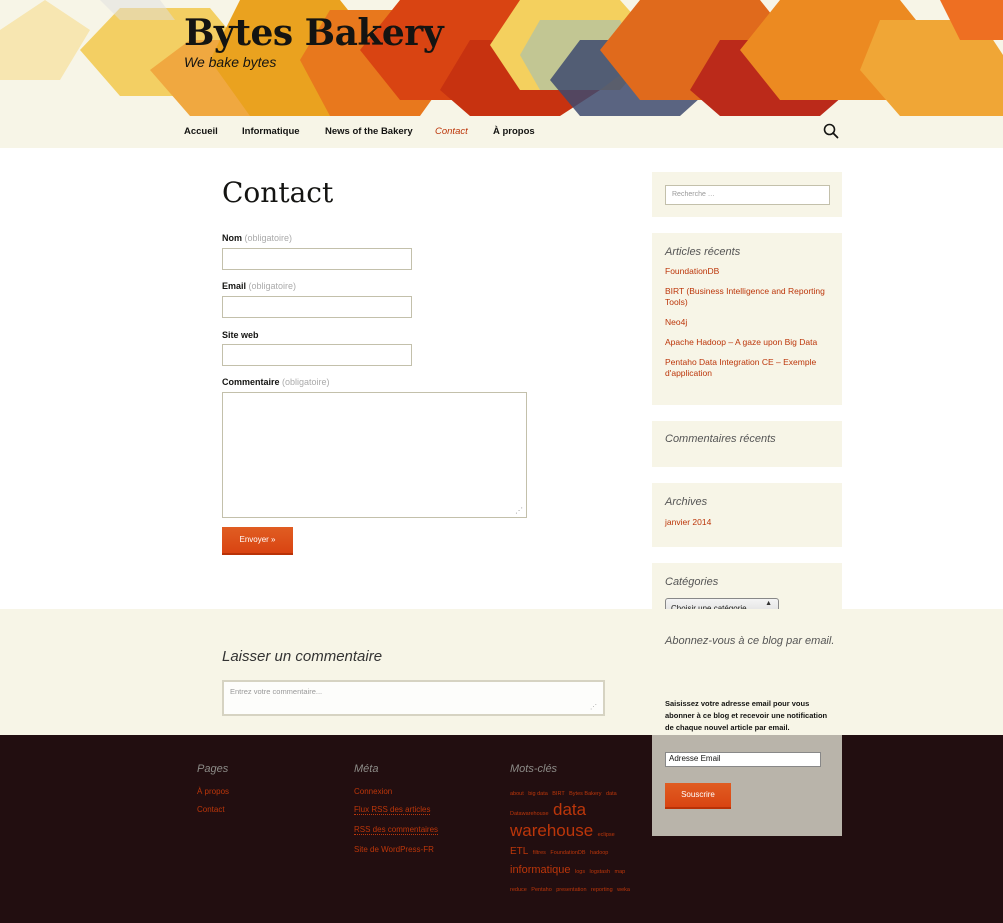  What do you see at coordinates (234, 286) in the screenshot?
I see `email-label-text: Email` at bounding box center [234, 286].